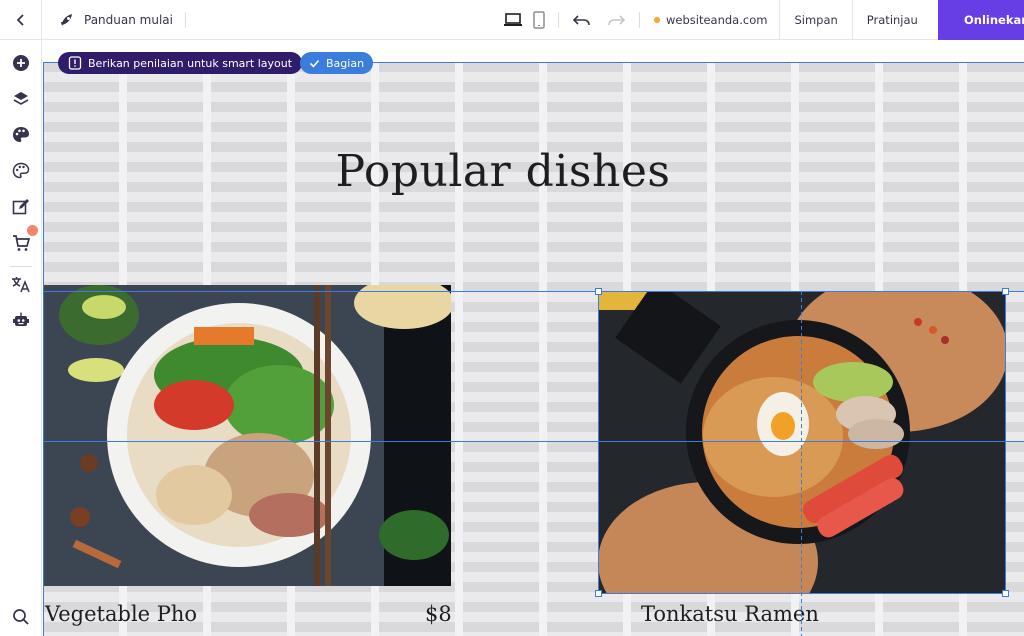 Image resolution: width=1024 pixels, height=636 pixels. What do you see at coordinates (524, 171) in the screenshot?
I see `section-heading: Popular dishes` at bounding box center [524, 171].